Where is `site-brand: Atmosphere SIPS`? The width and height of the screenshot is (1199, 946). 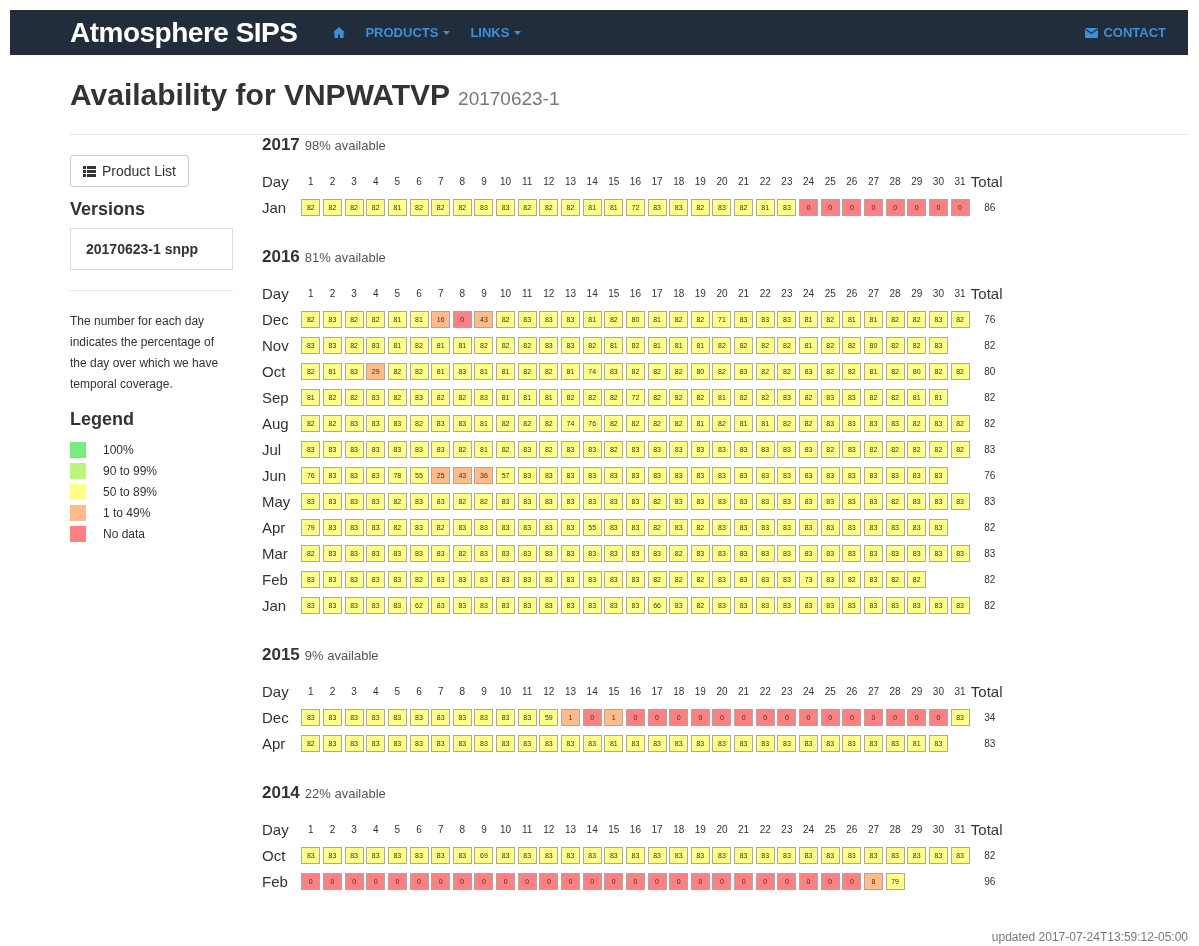 site-brand: Atmosphere SIPS is located at coordinates (184, 32).